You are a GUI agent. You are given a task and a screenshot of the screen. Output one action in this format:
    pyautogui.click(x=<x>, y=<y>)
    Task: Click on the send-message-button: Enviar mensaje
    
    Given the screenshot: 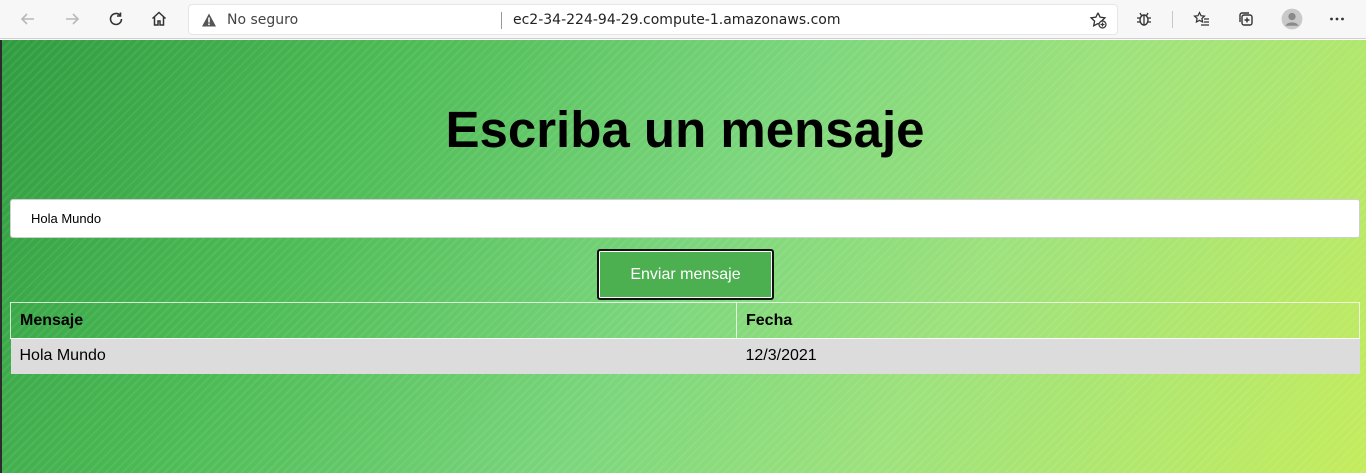 What is the action you would take?
    pyautogui.click(x=685, y=274)
    